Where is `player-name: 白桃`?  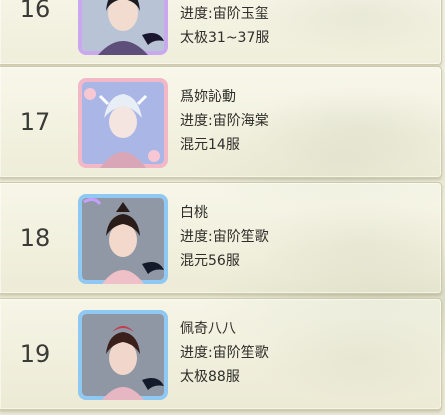 player-name: 白桃 is located at coordinates (194, 213).